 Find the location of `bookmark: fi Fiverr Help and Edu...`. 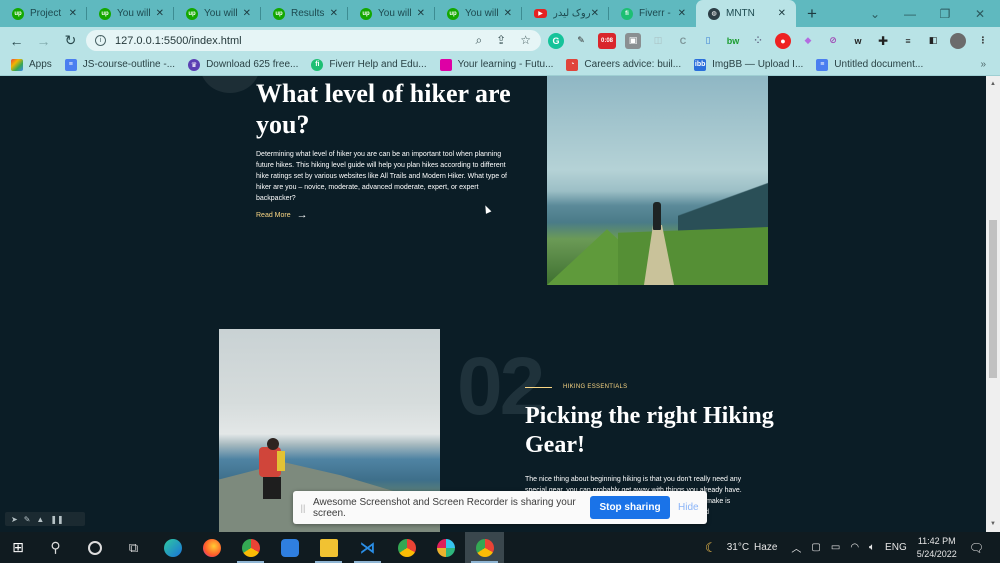

bookmark: fi Fiverr Help and Edu... is located at coordinates (369, 64).